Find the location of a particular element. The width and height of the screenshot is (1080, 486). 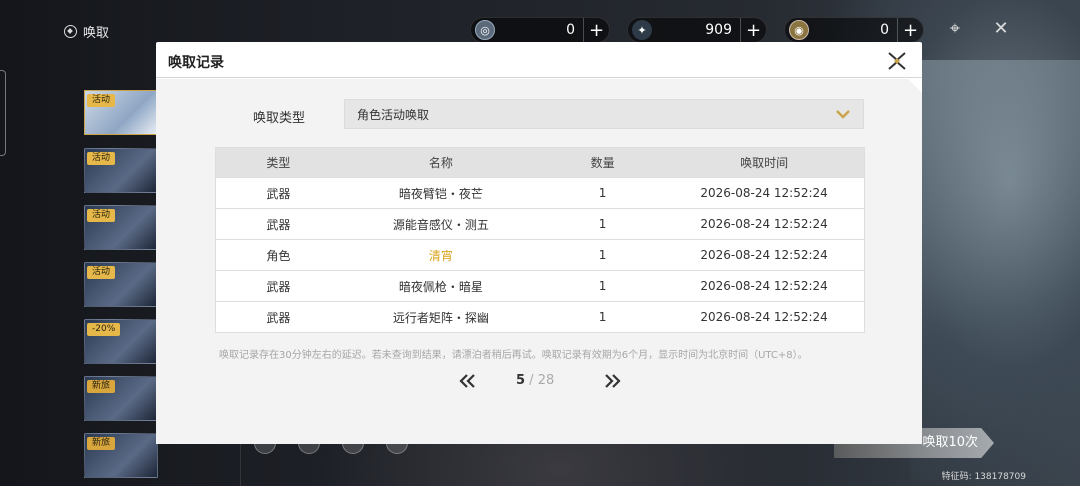

type-dropdown: 角色活动唤取 is located at coordinates (604, 114).